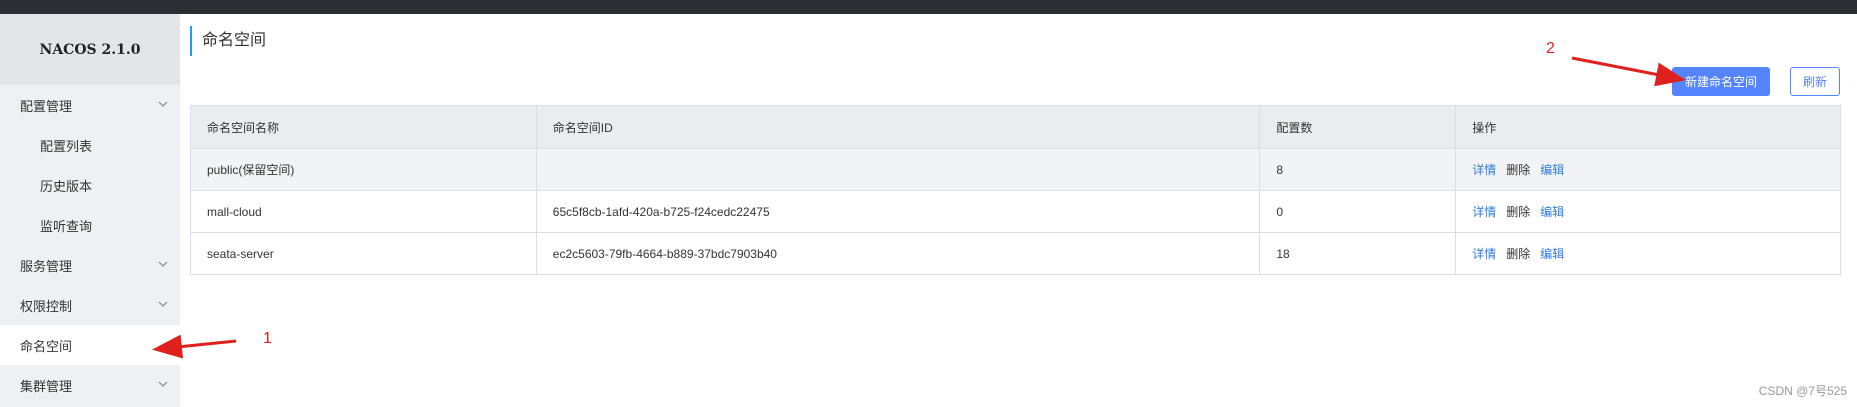  What do you see at coordinates (898, 169) in the screenshot?
I see `cell-id` at bounding box center [898, 169].